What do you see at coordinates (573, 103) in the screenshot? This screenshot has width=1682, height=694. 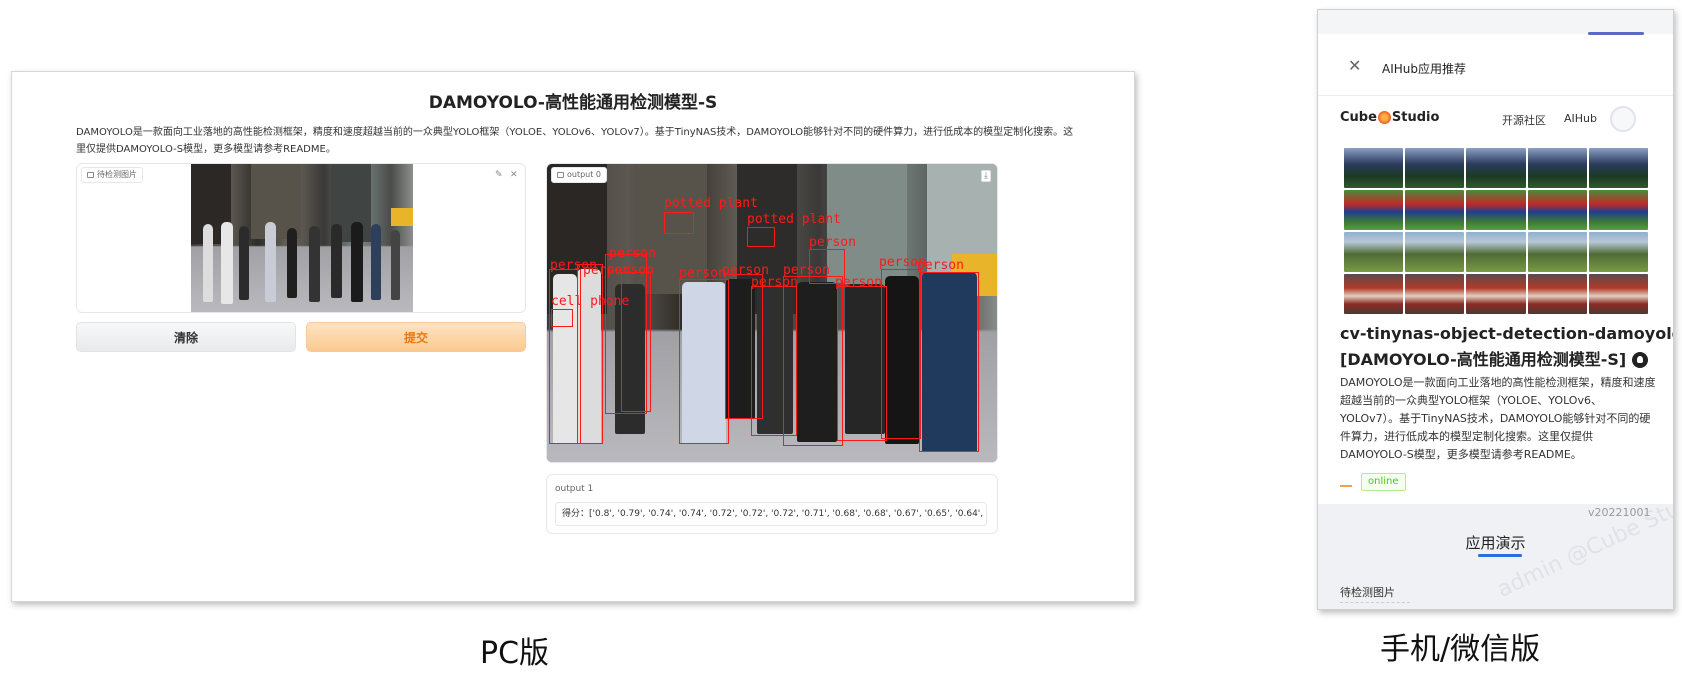 I see `page-title: DAMOYOLO-高性能通用检测模型-S` at bounding box center [573, 103].